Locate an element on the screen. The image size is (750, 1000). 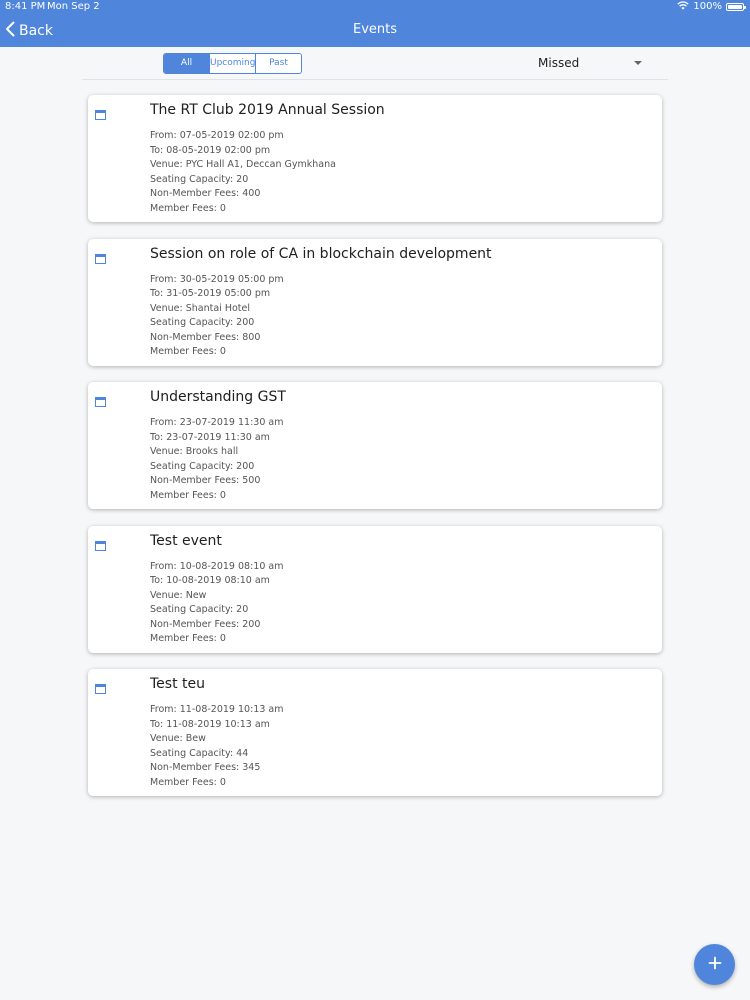
navigation-bar: 8:41 PM Mon Sep 2 100% Back Events is located at coordinates (375, 23).